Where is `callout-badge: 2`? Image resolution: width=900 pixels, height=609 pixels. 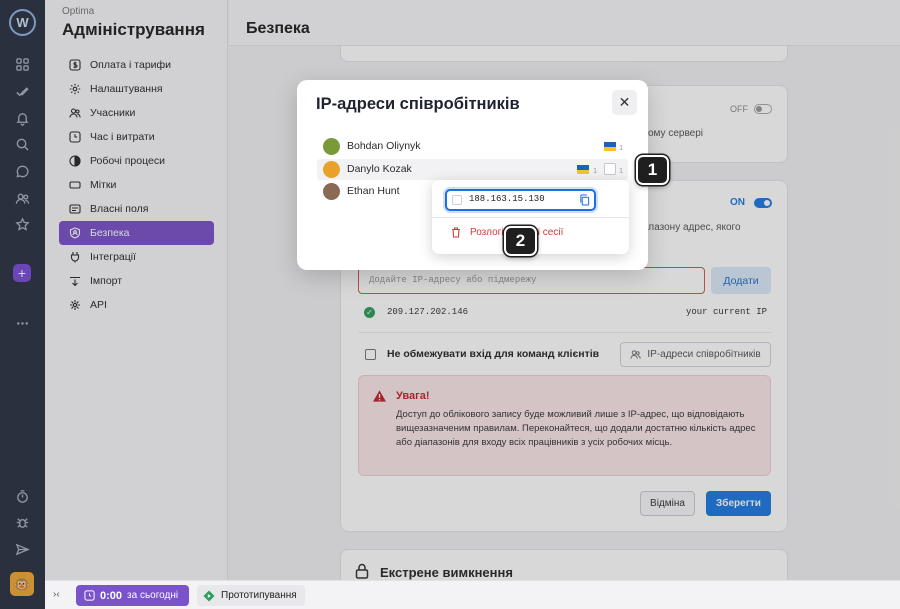 callout-badge: 2 is located at coordinates (520, 241).